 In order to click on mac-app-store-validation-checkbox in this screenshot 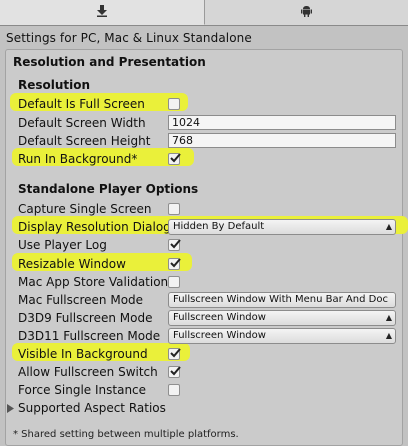, I will do `click(174, 282)`.